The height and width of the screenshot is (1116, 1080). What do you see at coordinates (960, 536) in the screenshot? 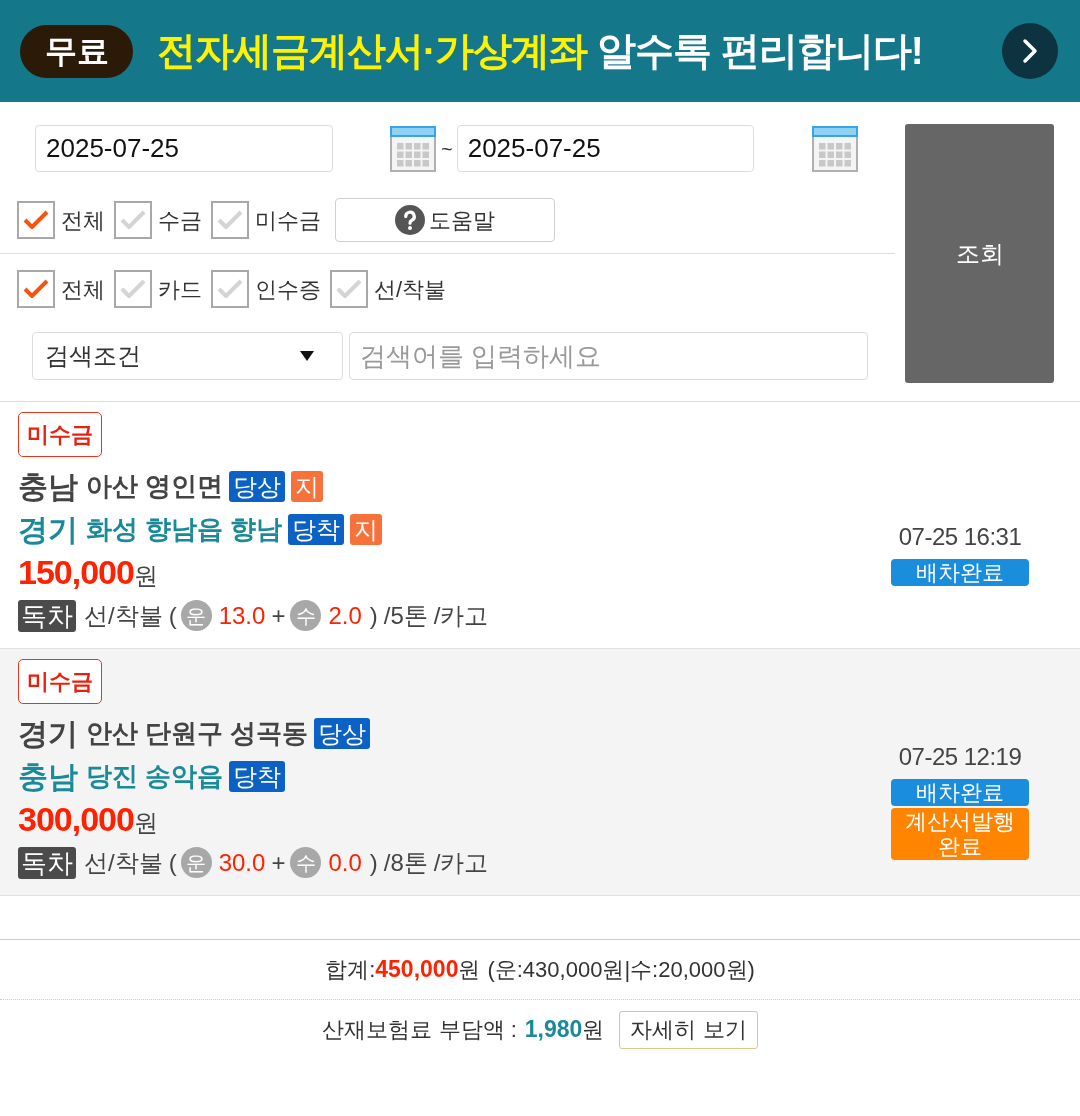
I see `datetime-text: 07-25 16:31` at bounding box center [960, 536].